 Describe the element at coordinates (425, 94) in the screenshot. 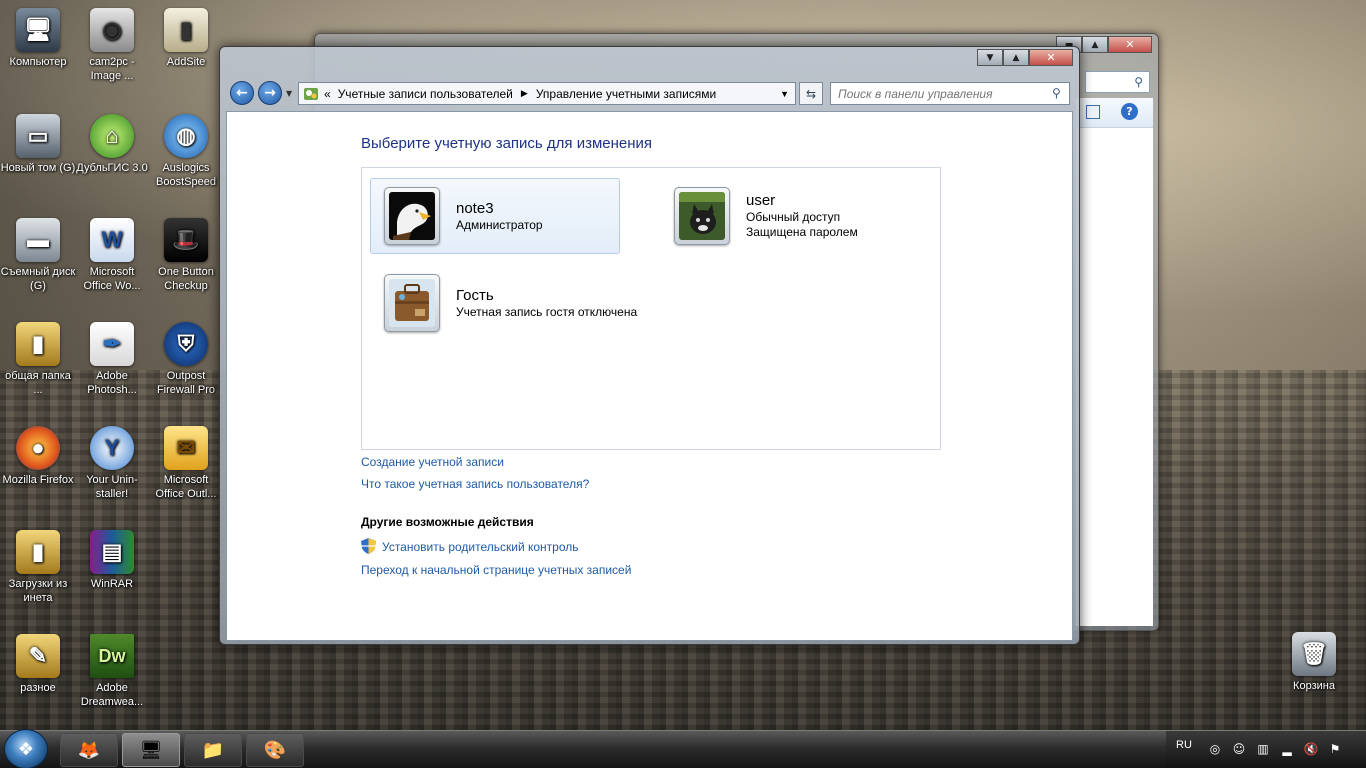

I see `breadcrumb-user-accounts: Учетные записи пользователей` at that location.